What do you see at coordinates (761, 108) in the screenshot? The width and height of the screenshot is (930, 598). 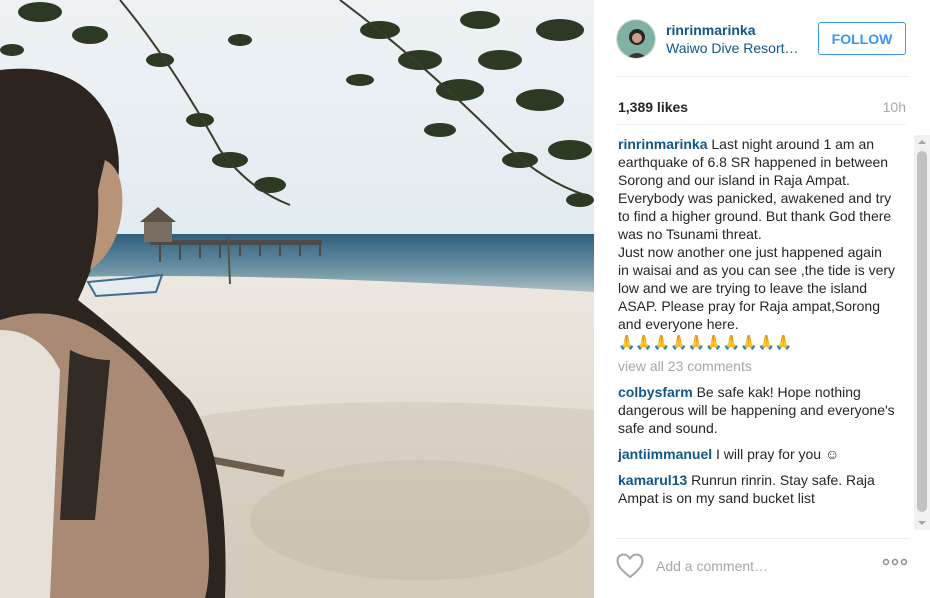 I see `post-stats: 1,389 likes 10h` at bounding box center [761, 108].